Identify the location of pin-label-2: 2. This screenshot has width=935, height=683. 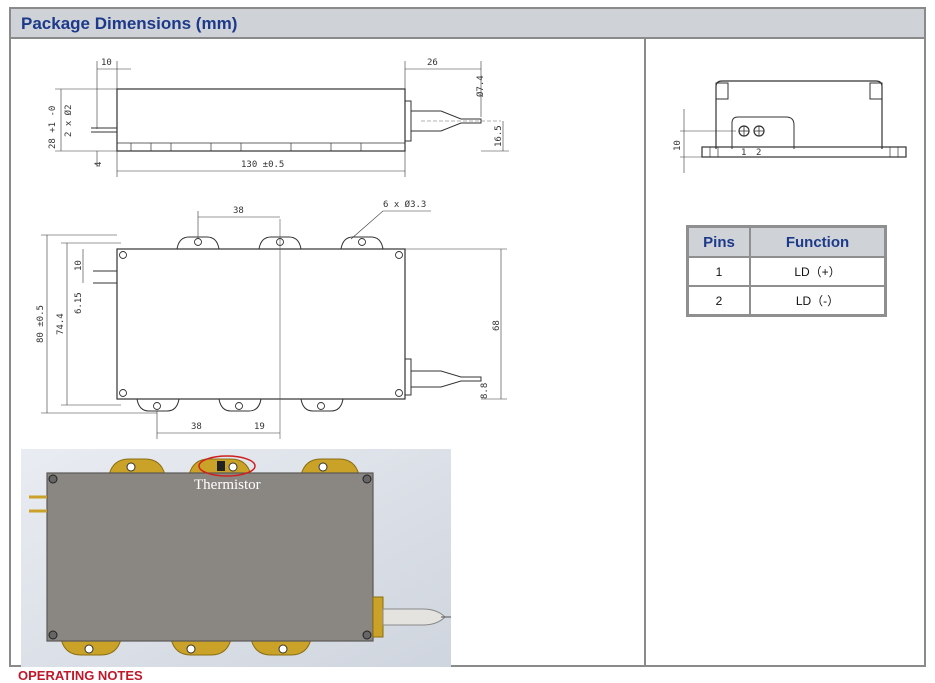
(758, 153).